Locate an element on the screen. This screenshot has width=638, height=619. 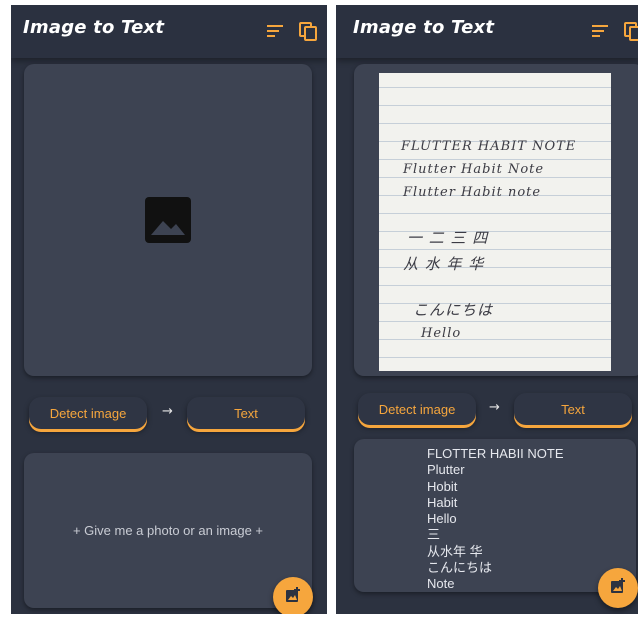
result-line: Hobit is located at coordinates (442, 486).